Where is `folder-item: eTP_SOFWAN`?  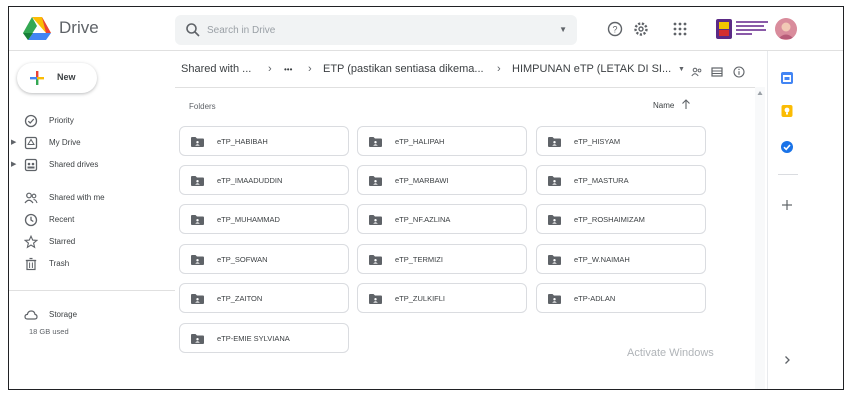
folder-item: eTP_SOFWAN is located at coordinates (264, 259).